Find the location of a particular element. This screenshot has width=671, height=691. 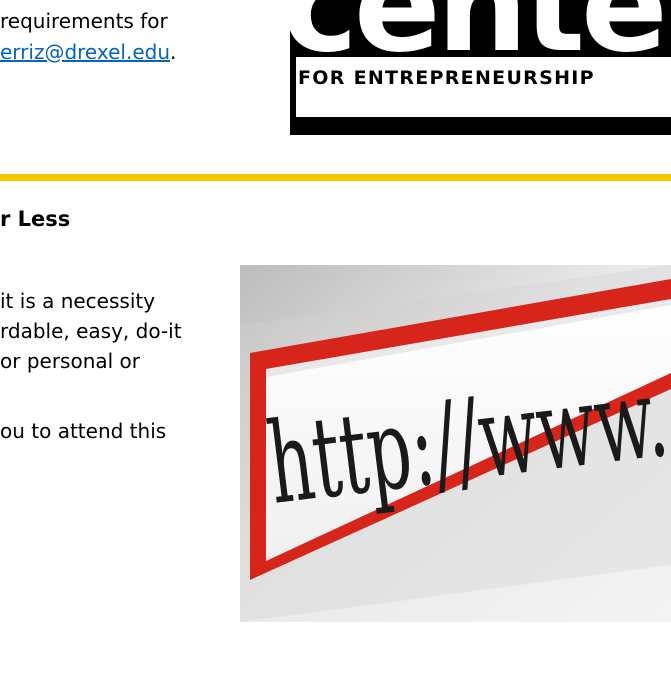

logo-wordmark-graphic: center is located at coordinates (480, 29).